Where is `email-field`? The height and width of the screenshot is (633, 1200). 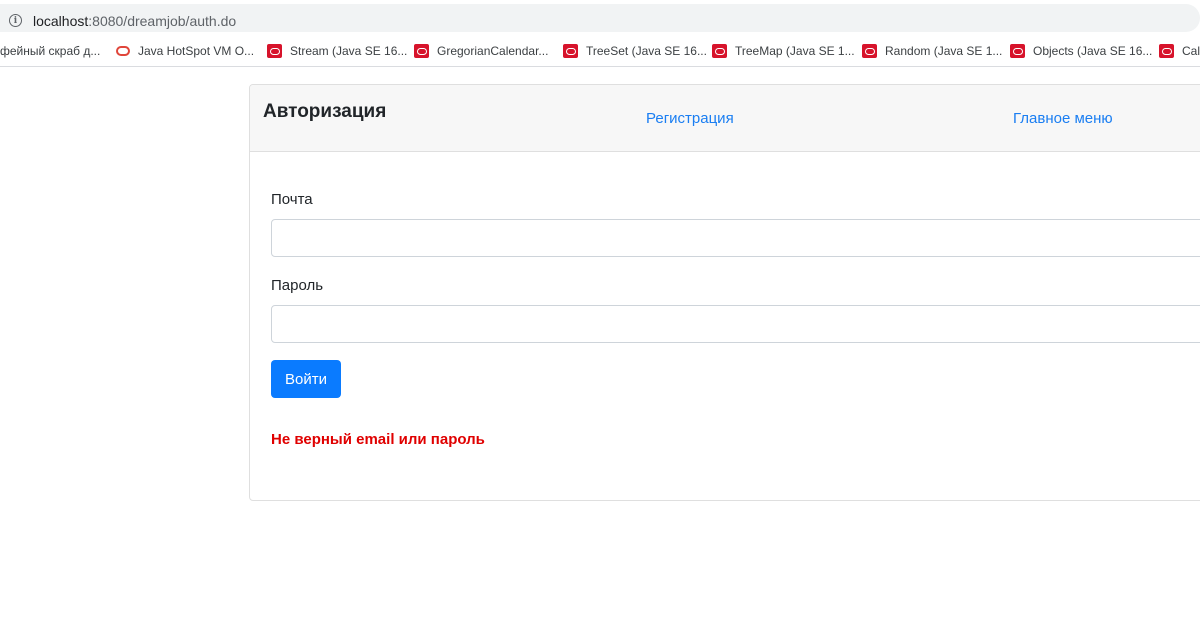 email-field is located at coordinates (735, 238).